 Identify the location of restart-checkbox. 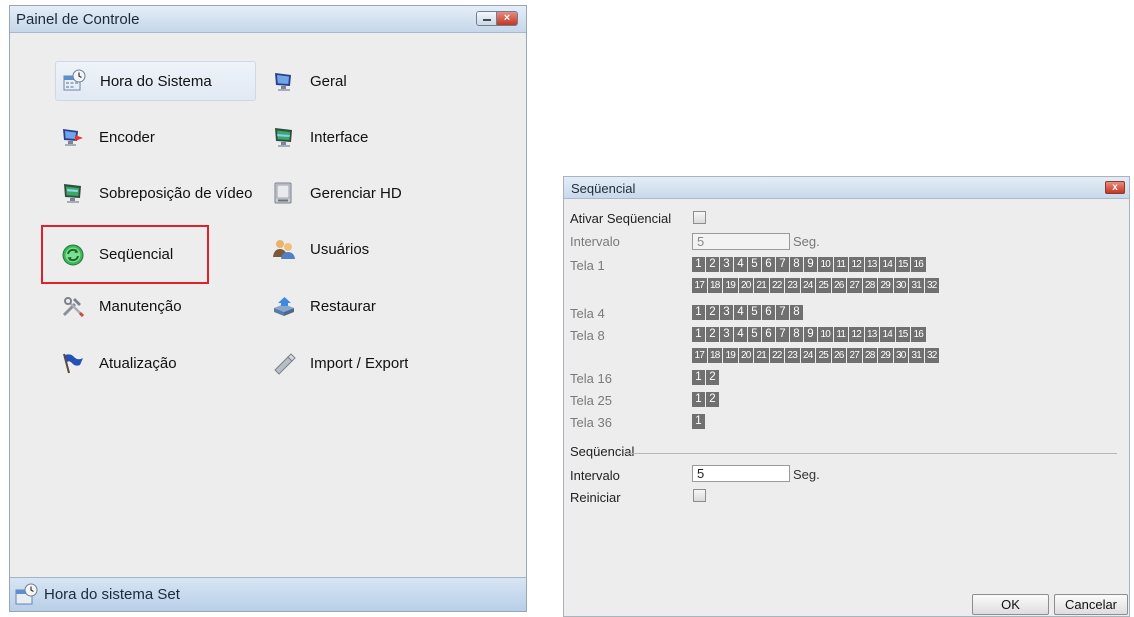
(699, 495).